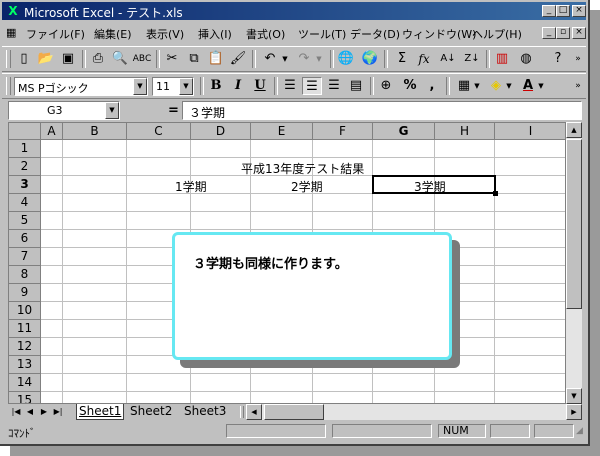  What do you see at coordinates (334, 86) in the screenshot?
I see `align-right-icon: ☰` at bounding box center [334, 86].